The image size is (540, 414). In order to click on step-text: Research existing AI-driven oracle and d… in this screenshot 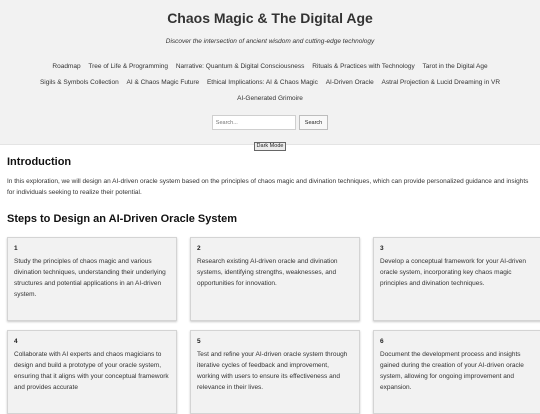, I will do `click(267, 272)`.